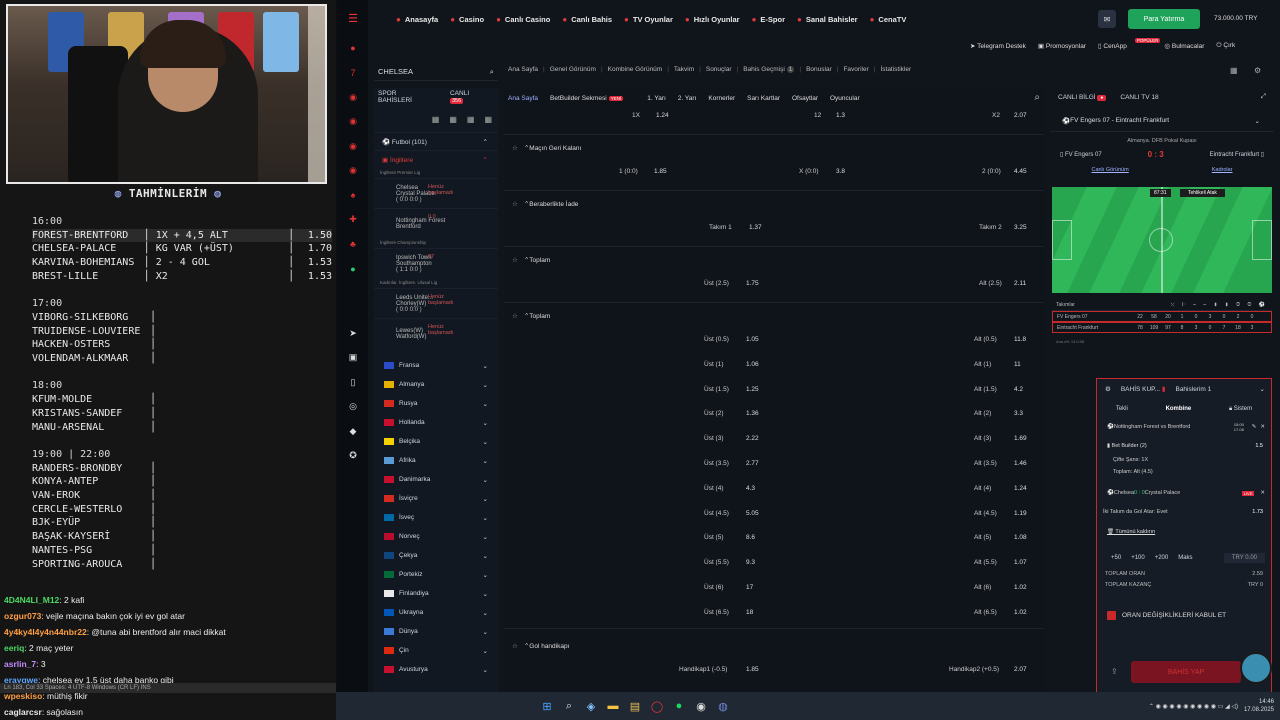 The image size is (1280, 720). Describe the element at coordinates (353, 407) in the screenshot. I see `headset-icon: ◎` at that location.